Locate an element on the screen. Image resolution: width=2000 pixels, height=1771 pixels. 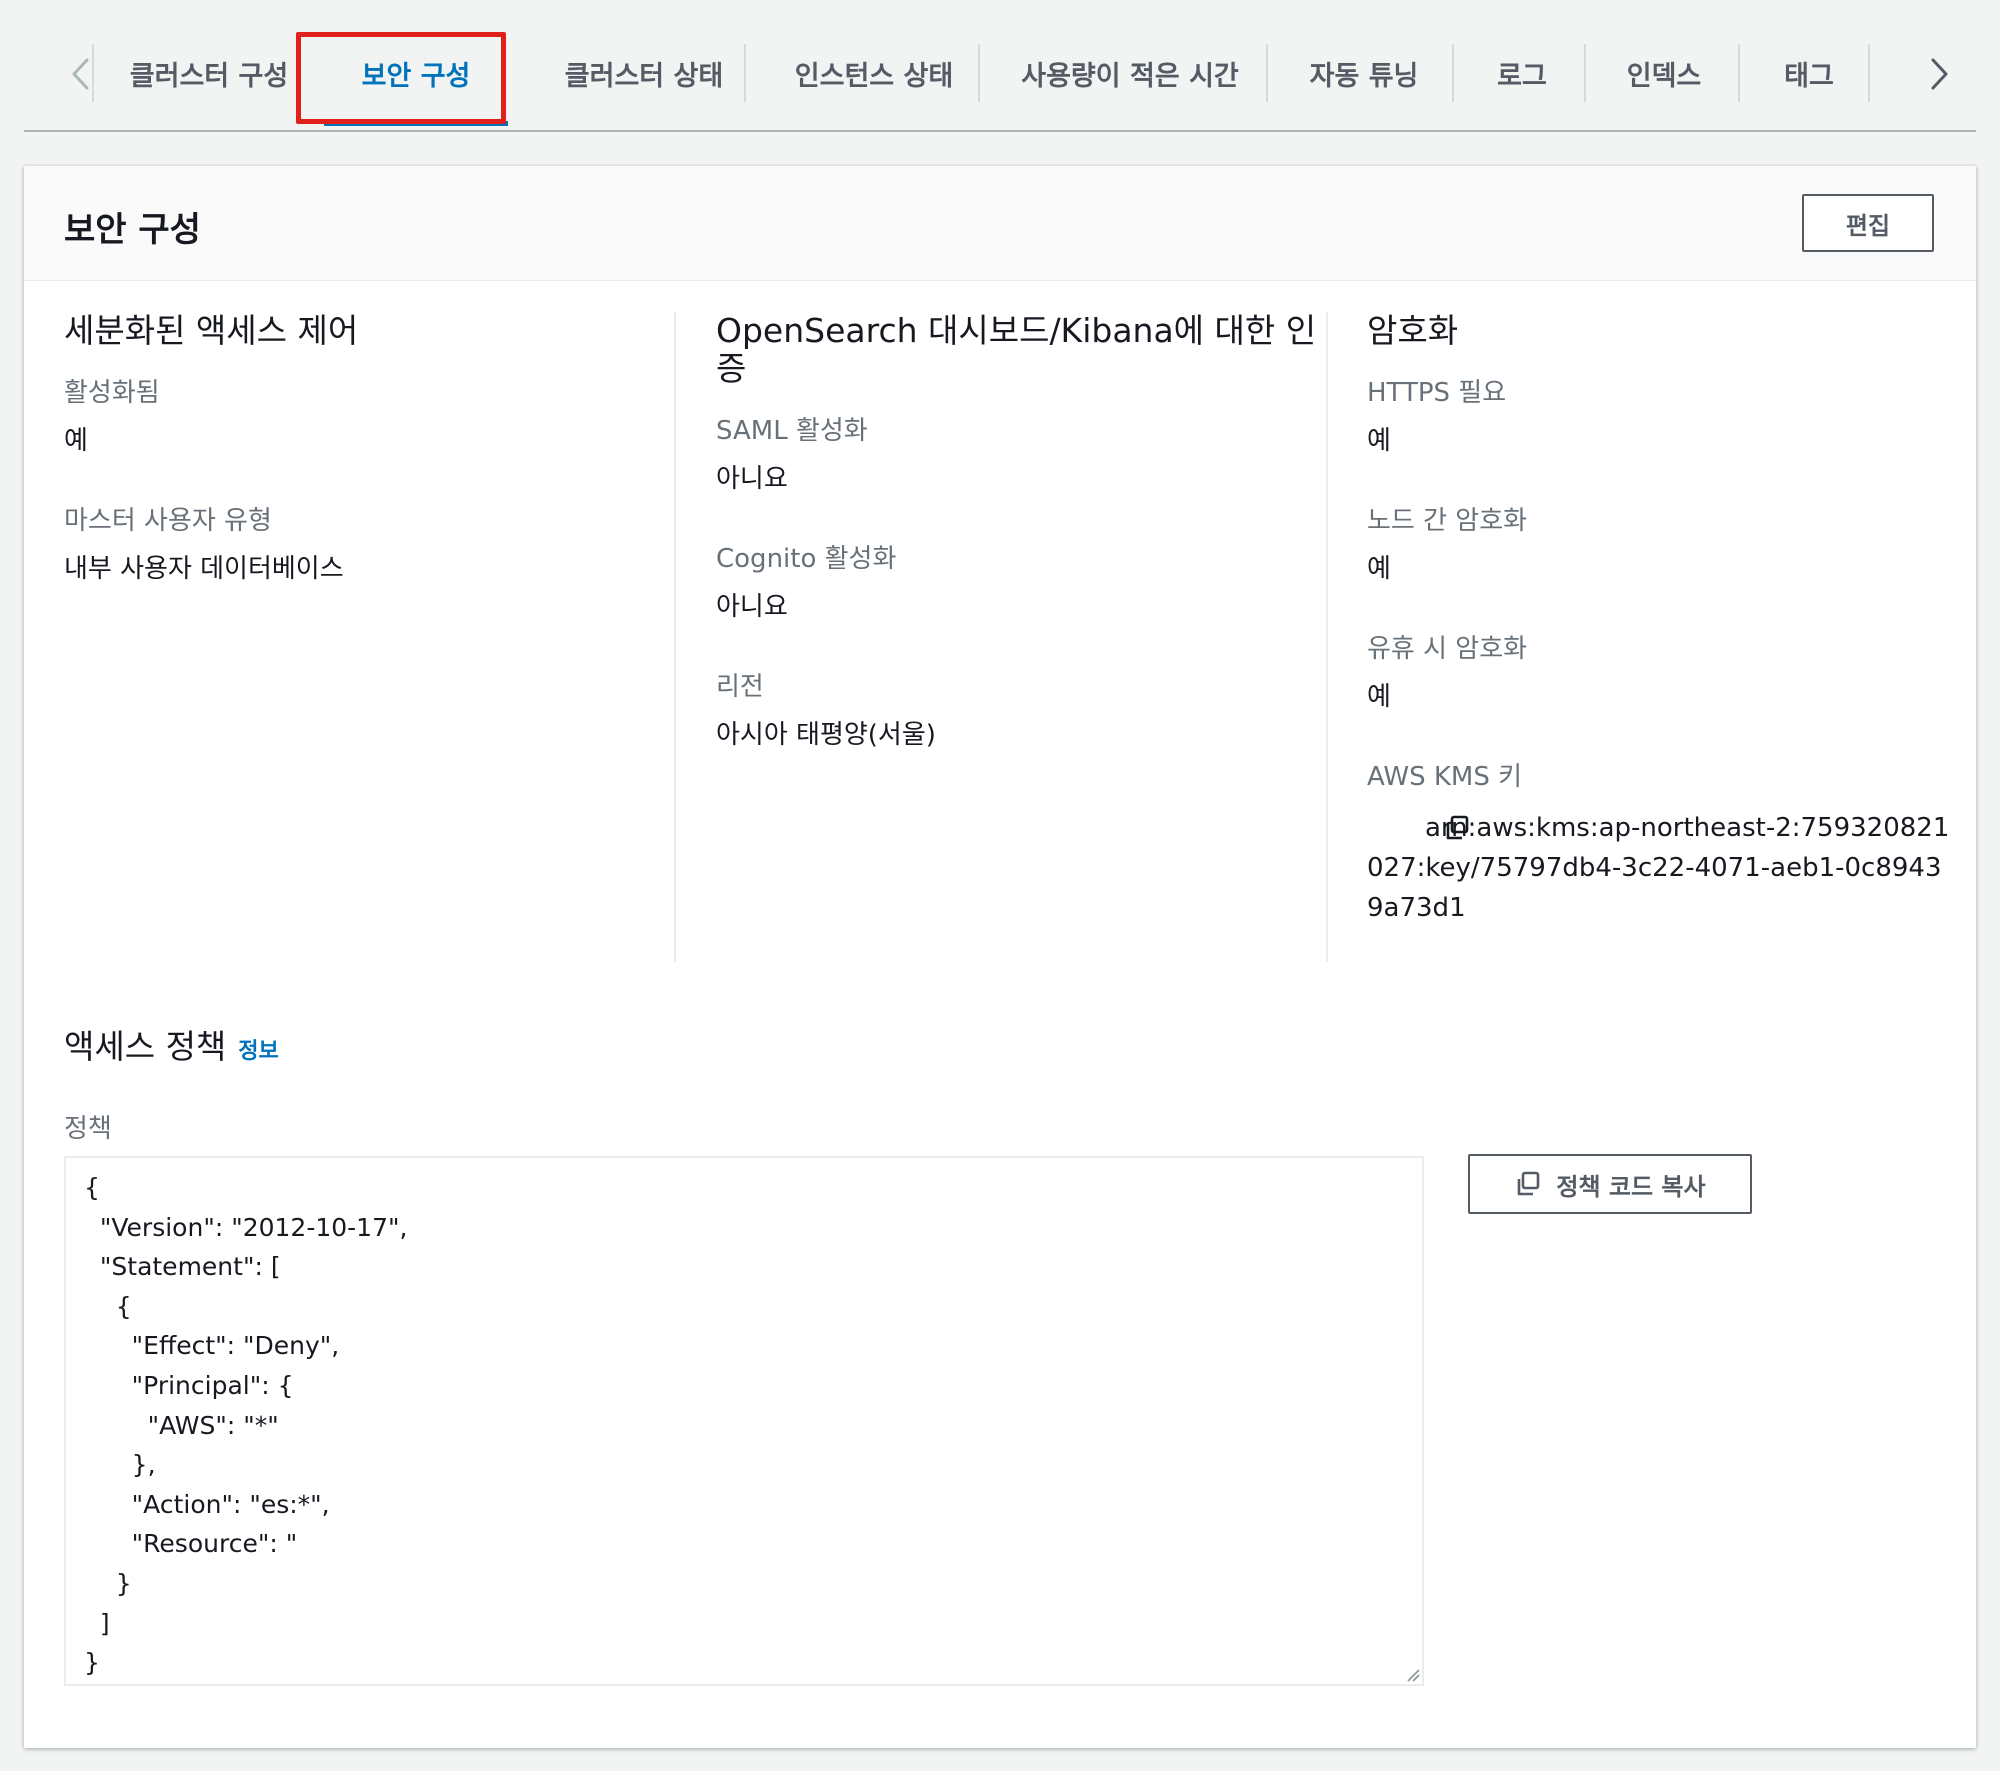
access-policy-title: 액세스 정책 is located at coordinates (145, 1046).